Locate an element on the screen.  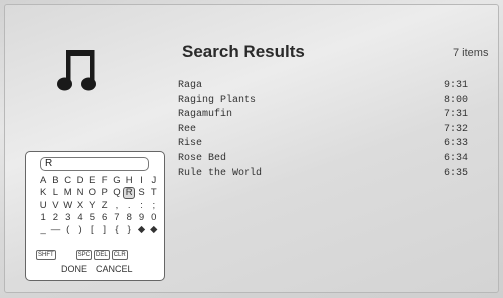
keyboard-key: : is located at coordinates (141, 206).